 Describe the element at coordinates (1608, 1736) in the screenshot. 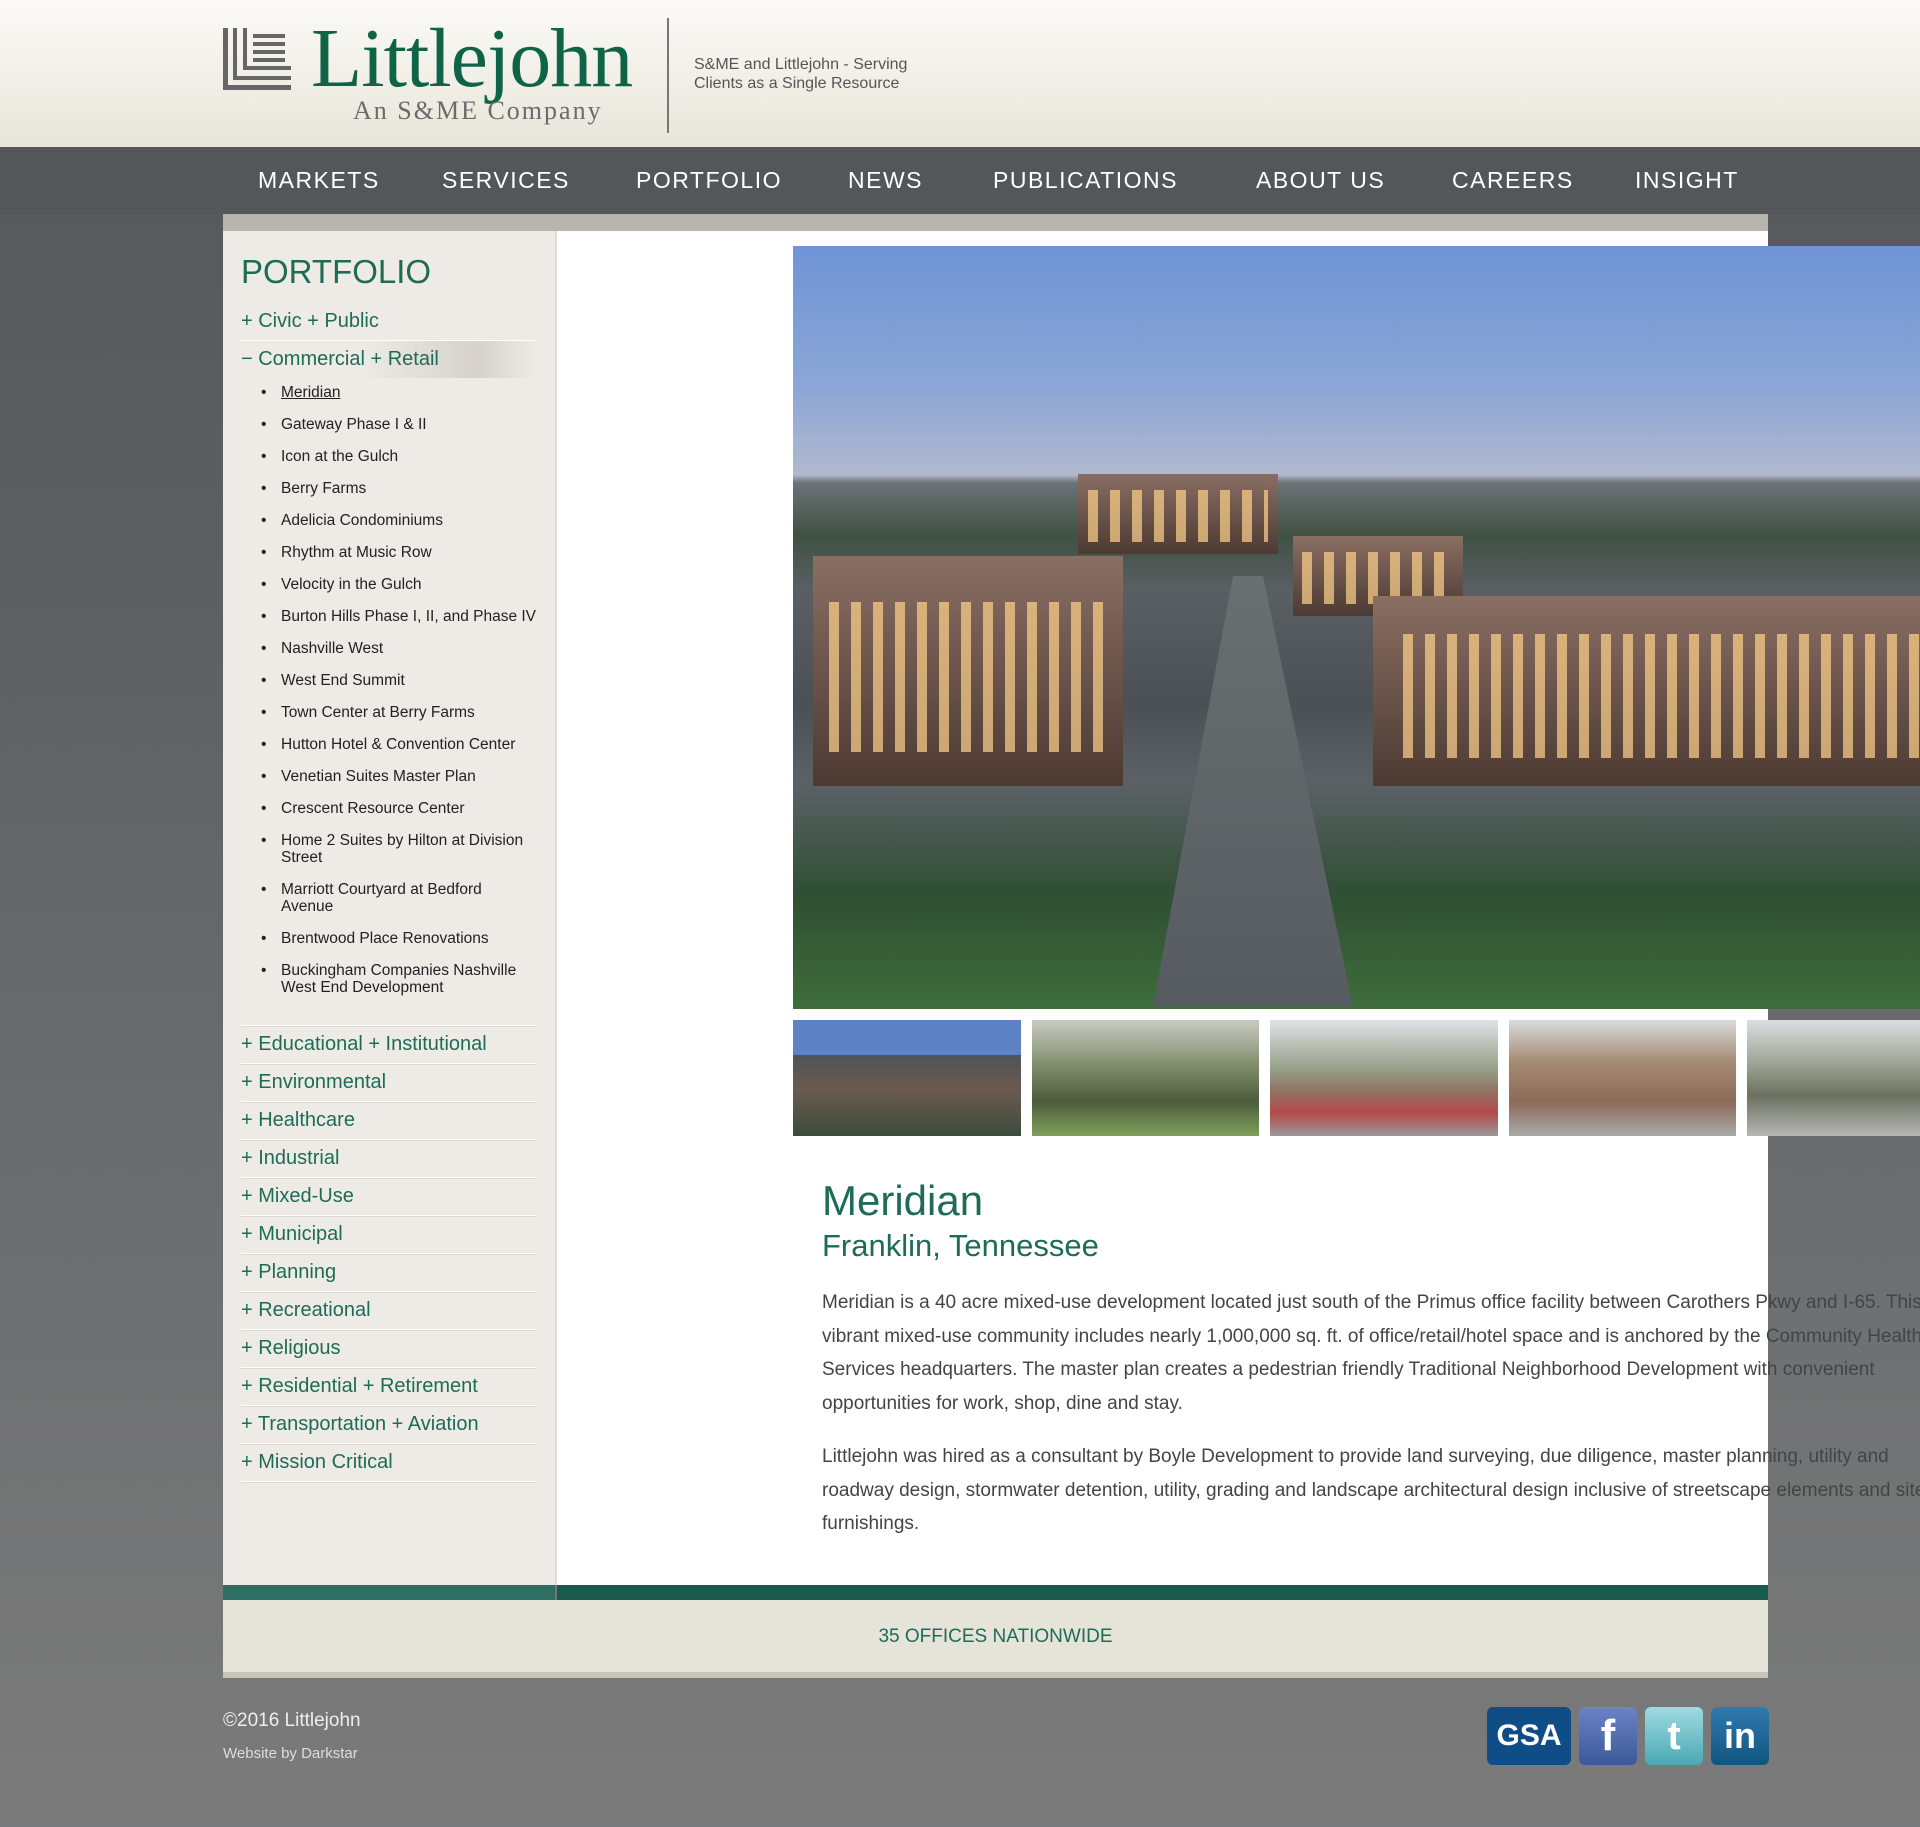

I see `facebook-icon: f` at that location.